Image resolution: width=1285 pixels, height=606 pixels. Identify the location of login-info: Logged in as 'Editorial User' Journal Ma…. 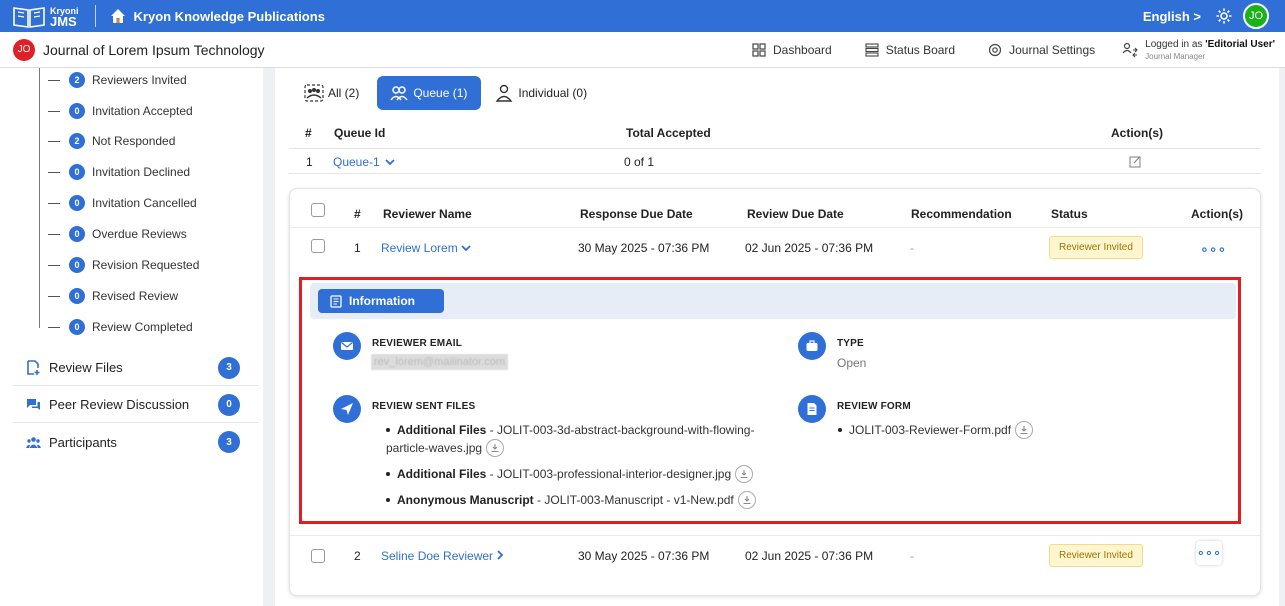
(1198, 50).